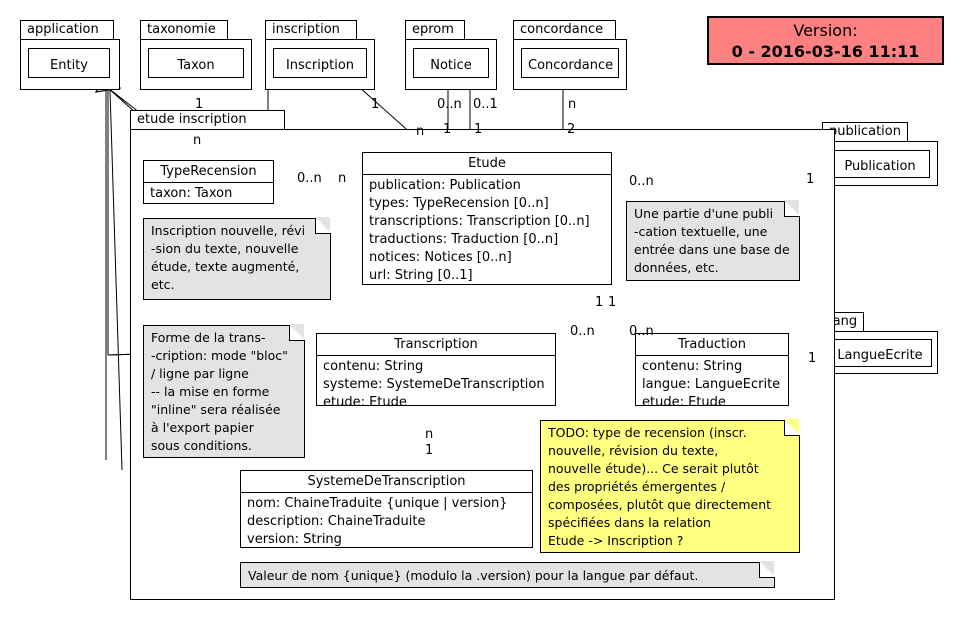  What do you see at coordinates (612, 302) in the screenshot?
I see `multiplicity-etude-traduction-1: 1` at bounding box center [612, 302].